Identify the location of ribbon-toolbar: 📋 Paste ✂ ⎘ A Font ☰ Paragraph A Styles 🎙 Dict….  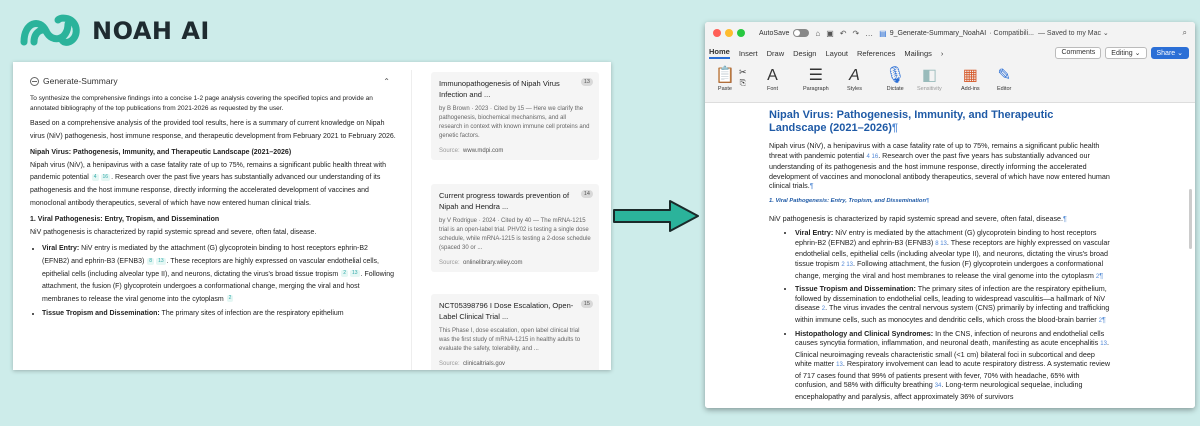
(950, 82).